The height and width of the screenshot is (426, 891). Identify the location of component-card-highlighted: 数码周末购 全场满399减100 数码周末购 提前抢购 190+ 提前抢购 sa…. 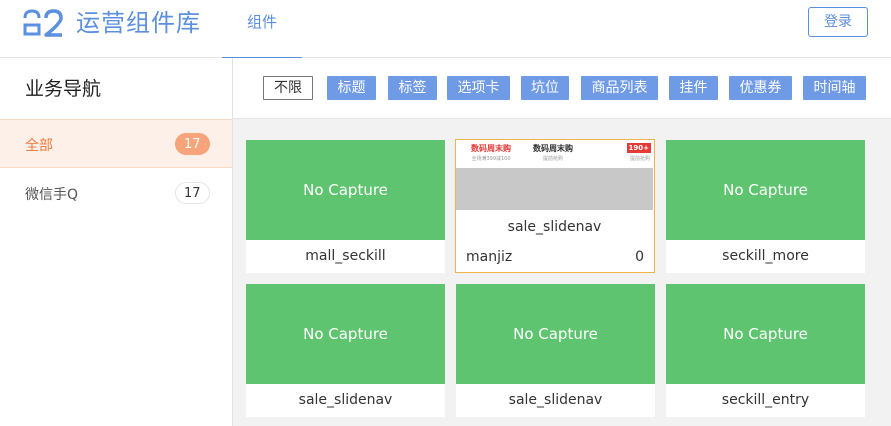
(555, 206).